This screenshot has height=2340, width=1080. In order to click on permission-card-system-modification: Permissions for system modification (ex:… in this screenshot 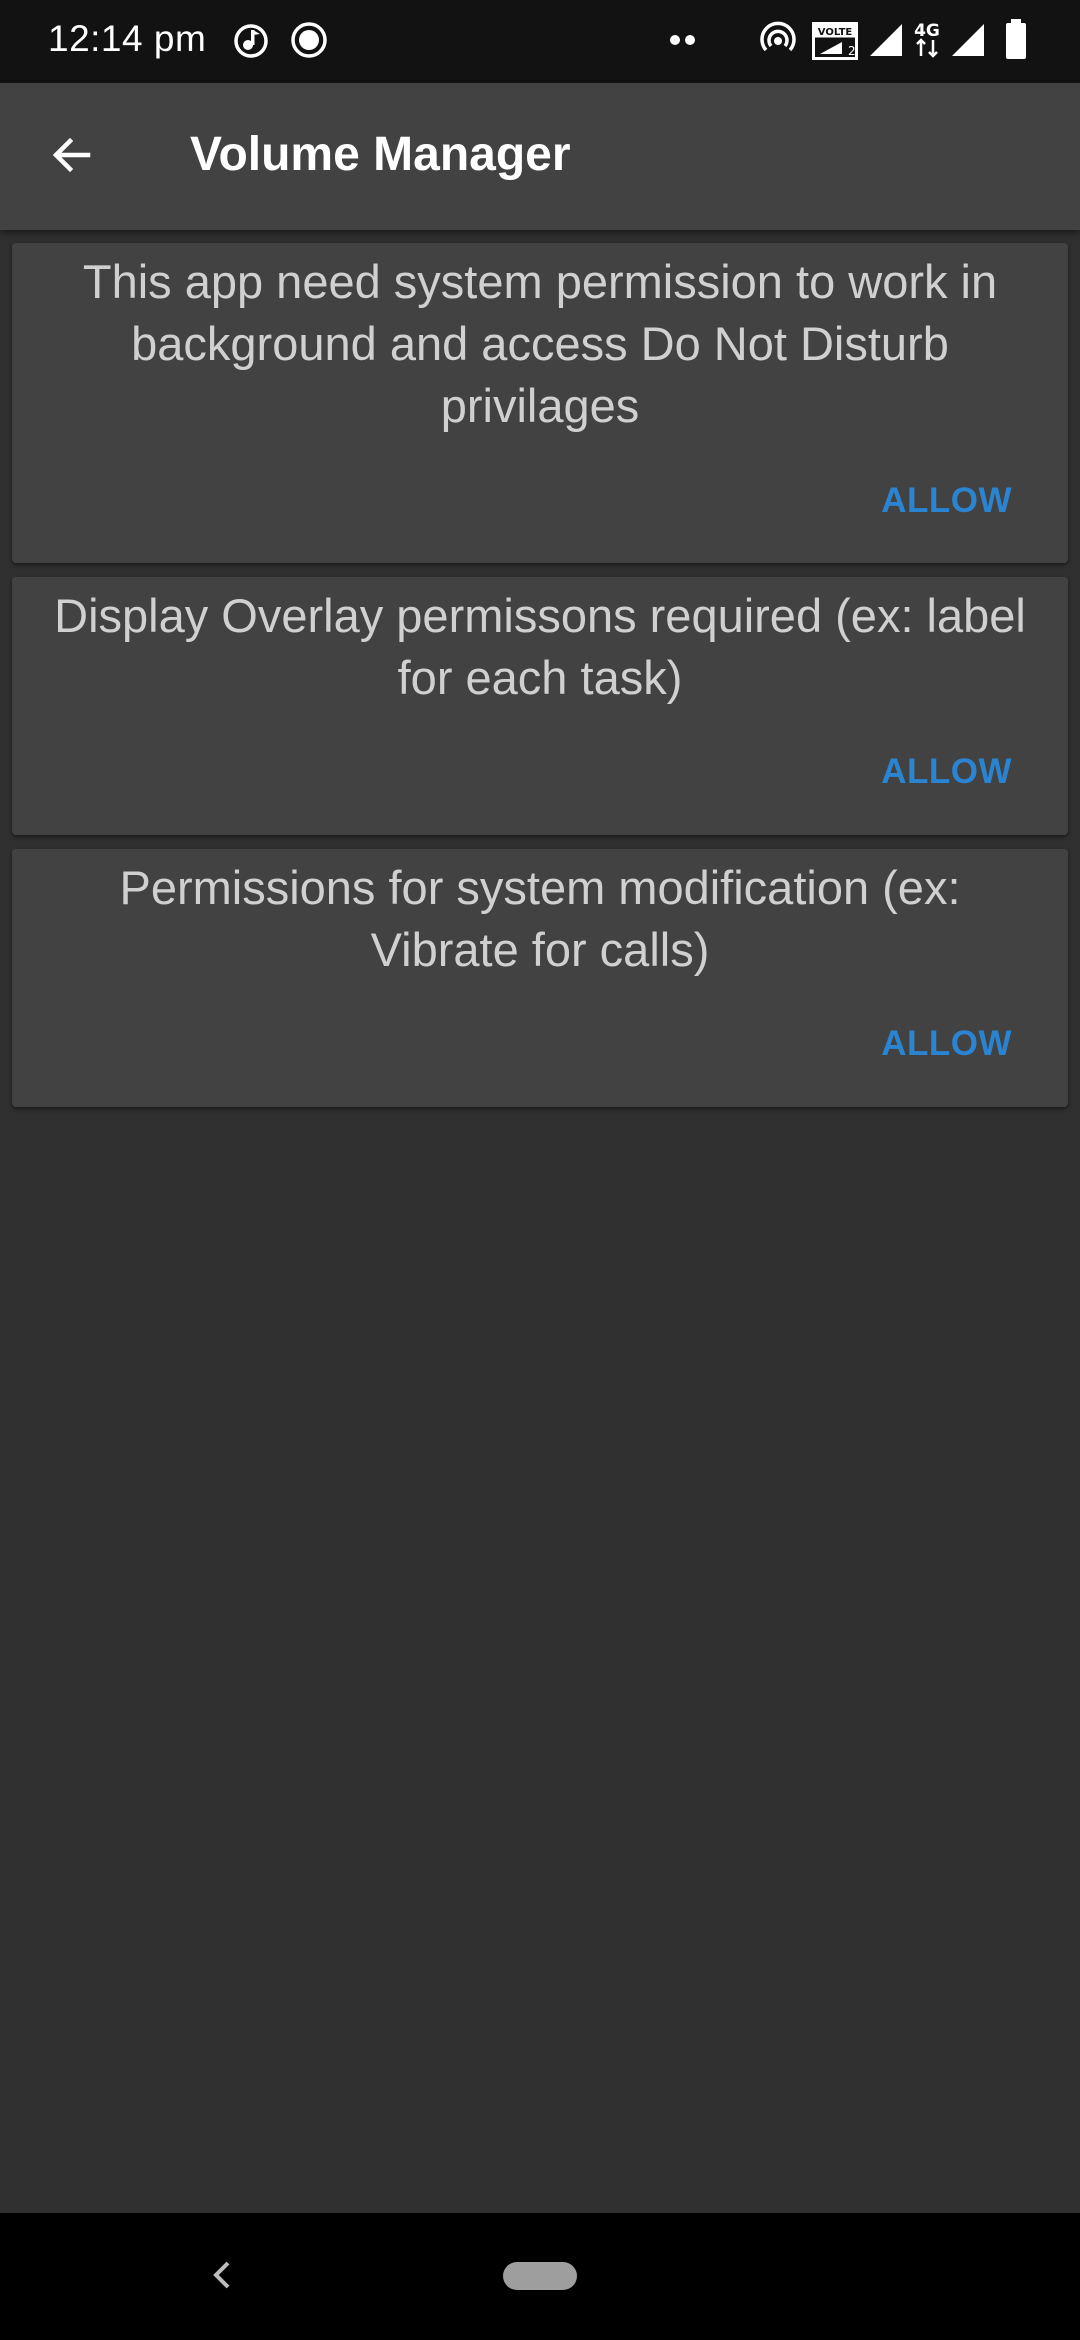, I will do `click(540, 978)`.